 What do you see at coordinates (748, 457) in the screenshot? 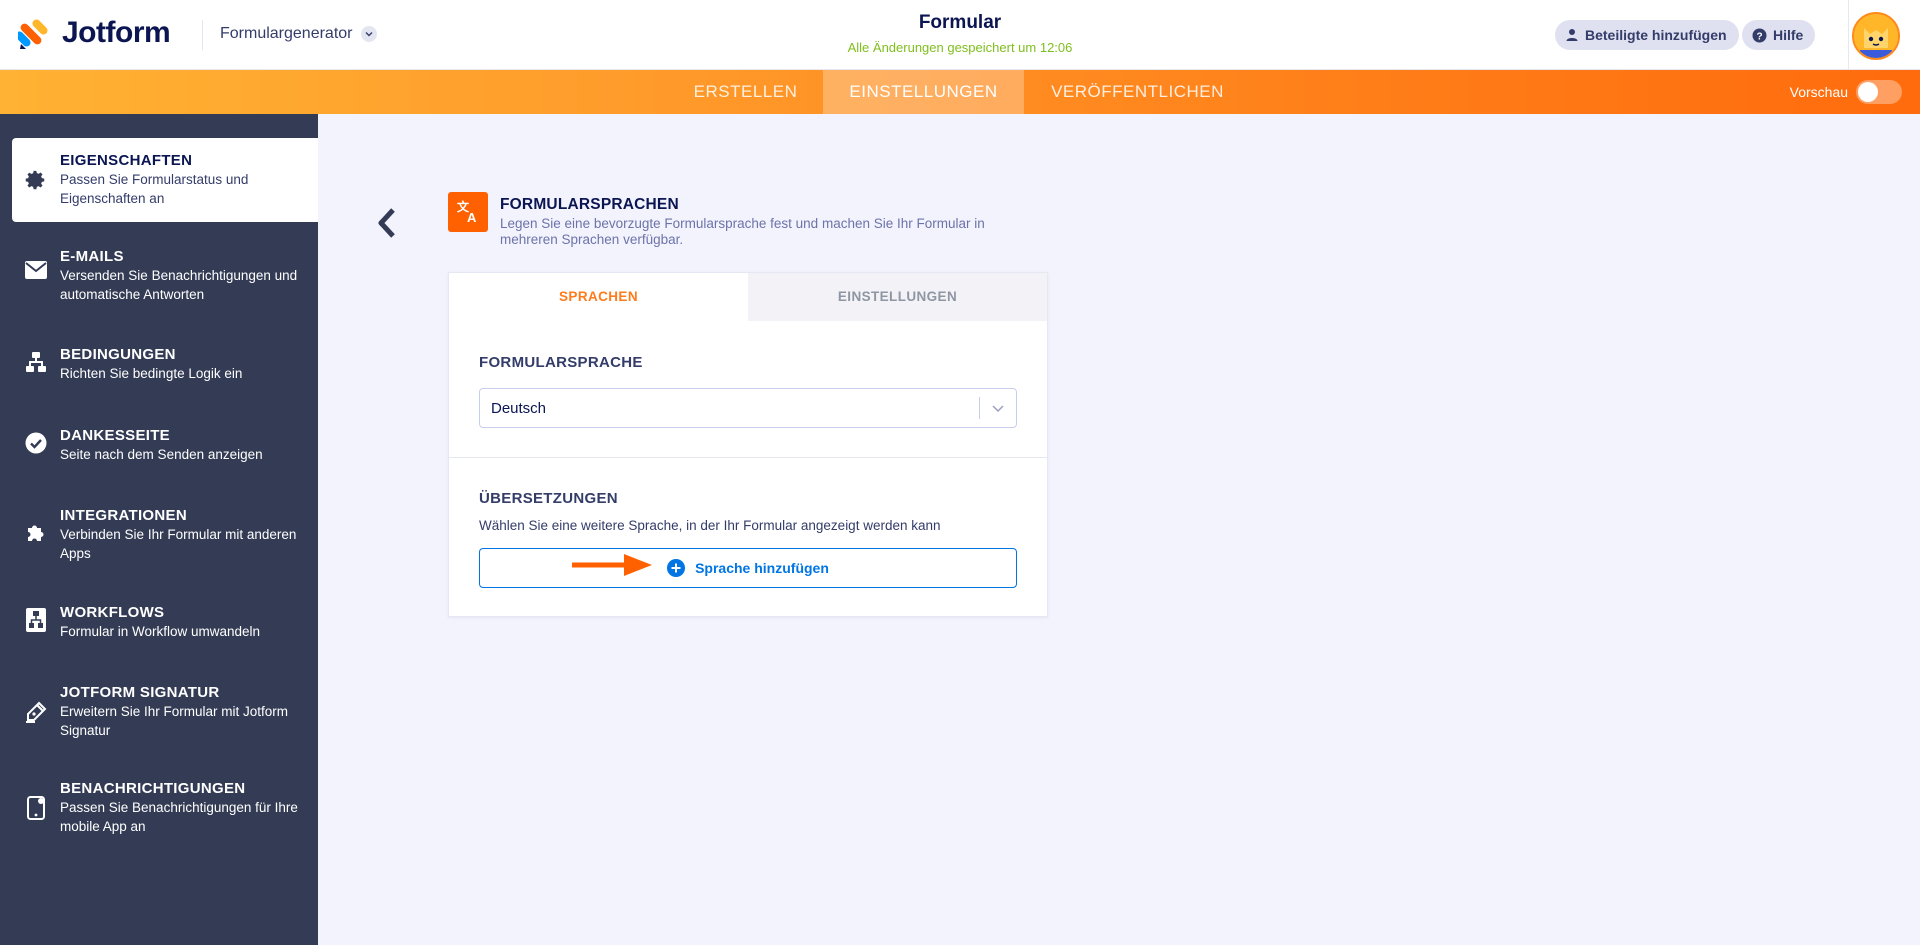
I see `card-divider` at bounding box center [748, 457].